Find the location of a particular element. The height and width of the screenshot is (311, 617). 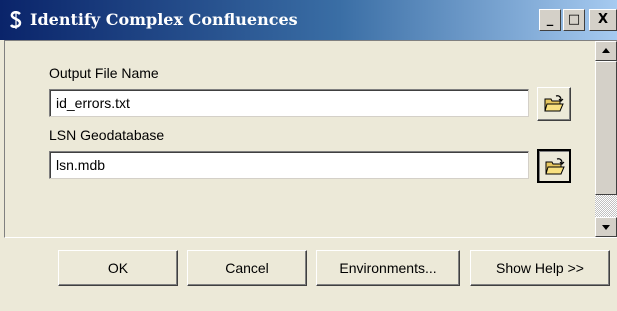

output-file-value: id_errors.txt is located at coordinates (93, 103).